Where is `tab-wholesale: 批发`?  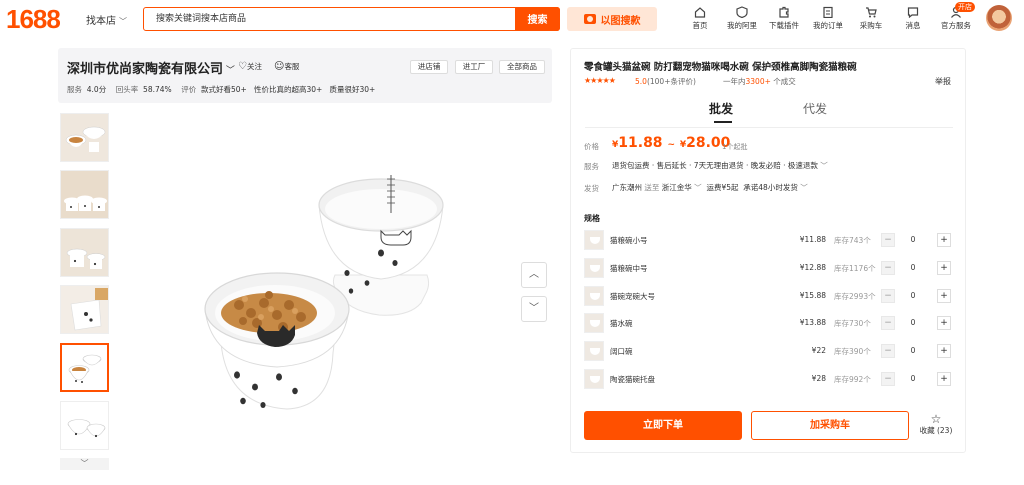 tab-wholesale: 批发 is located at coordinates (721, 108).